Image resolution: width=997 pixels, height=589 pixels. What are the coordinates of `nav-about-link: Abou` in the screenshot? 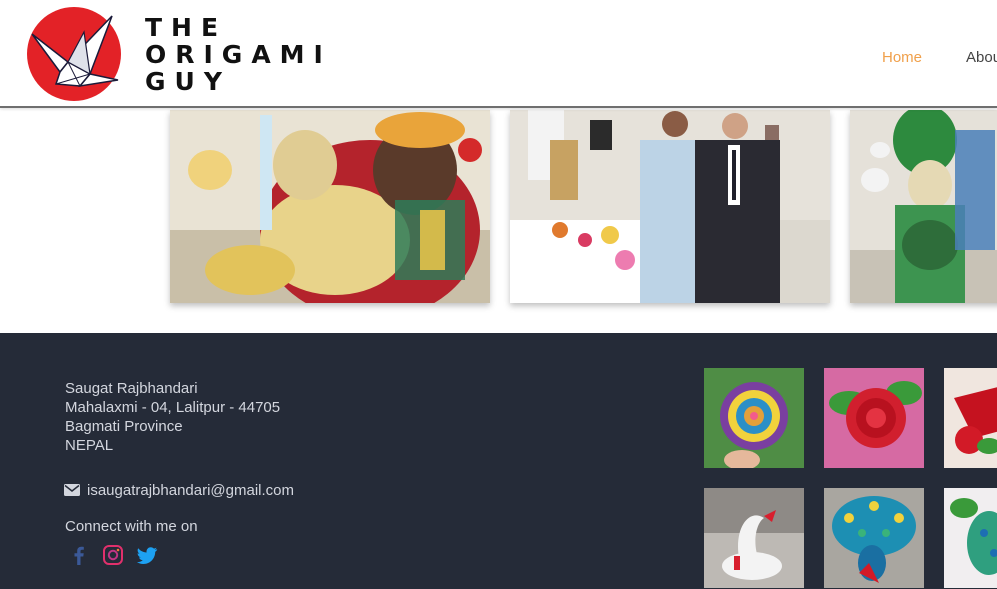 It's located at (981, 57).